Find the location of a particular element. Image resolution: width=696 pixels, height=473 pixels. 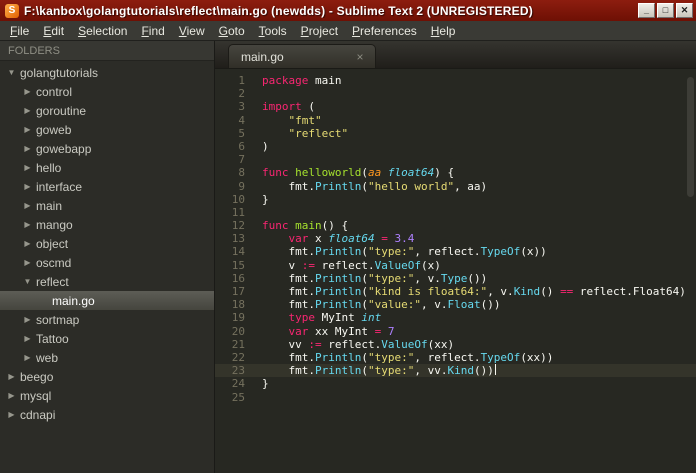

folder-item-sortmap: ▶ sortmap is located at coordinates (107, 319).